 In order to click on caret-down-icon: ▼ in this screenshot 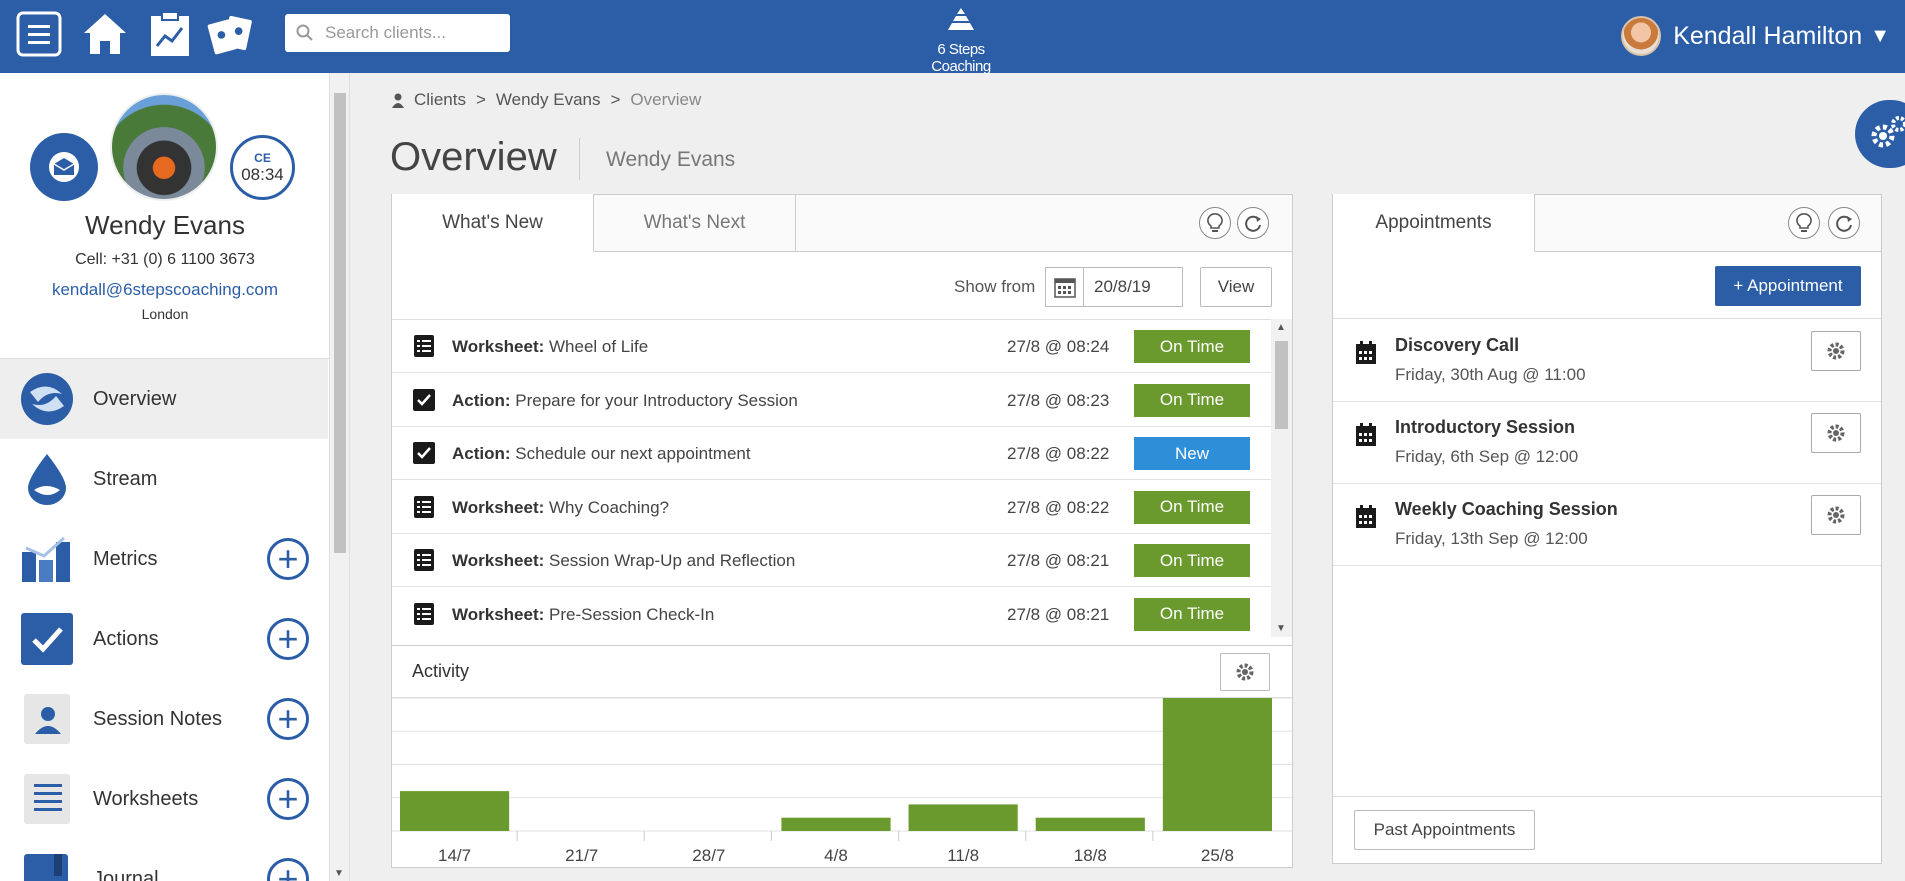, I will do `click(1880, 35)`.